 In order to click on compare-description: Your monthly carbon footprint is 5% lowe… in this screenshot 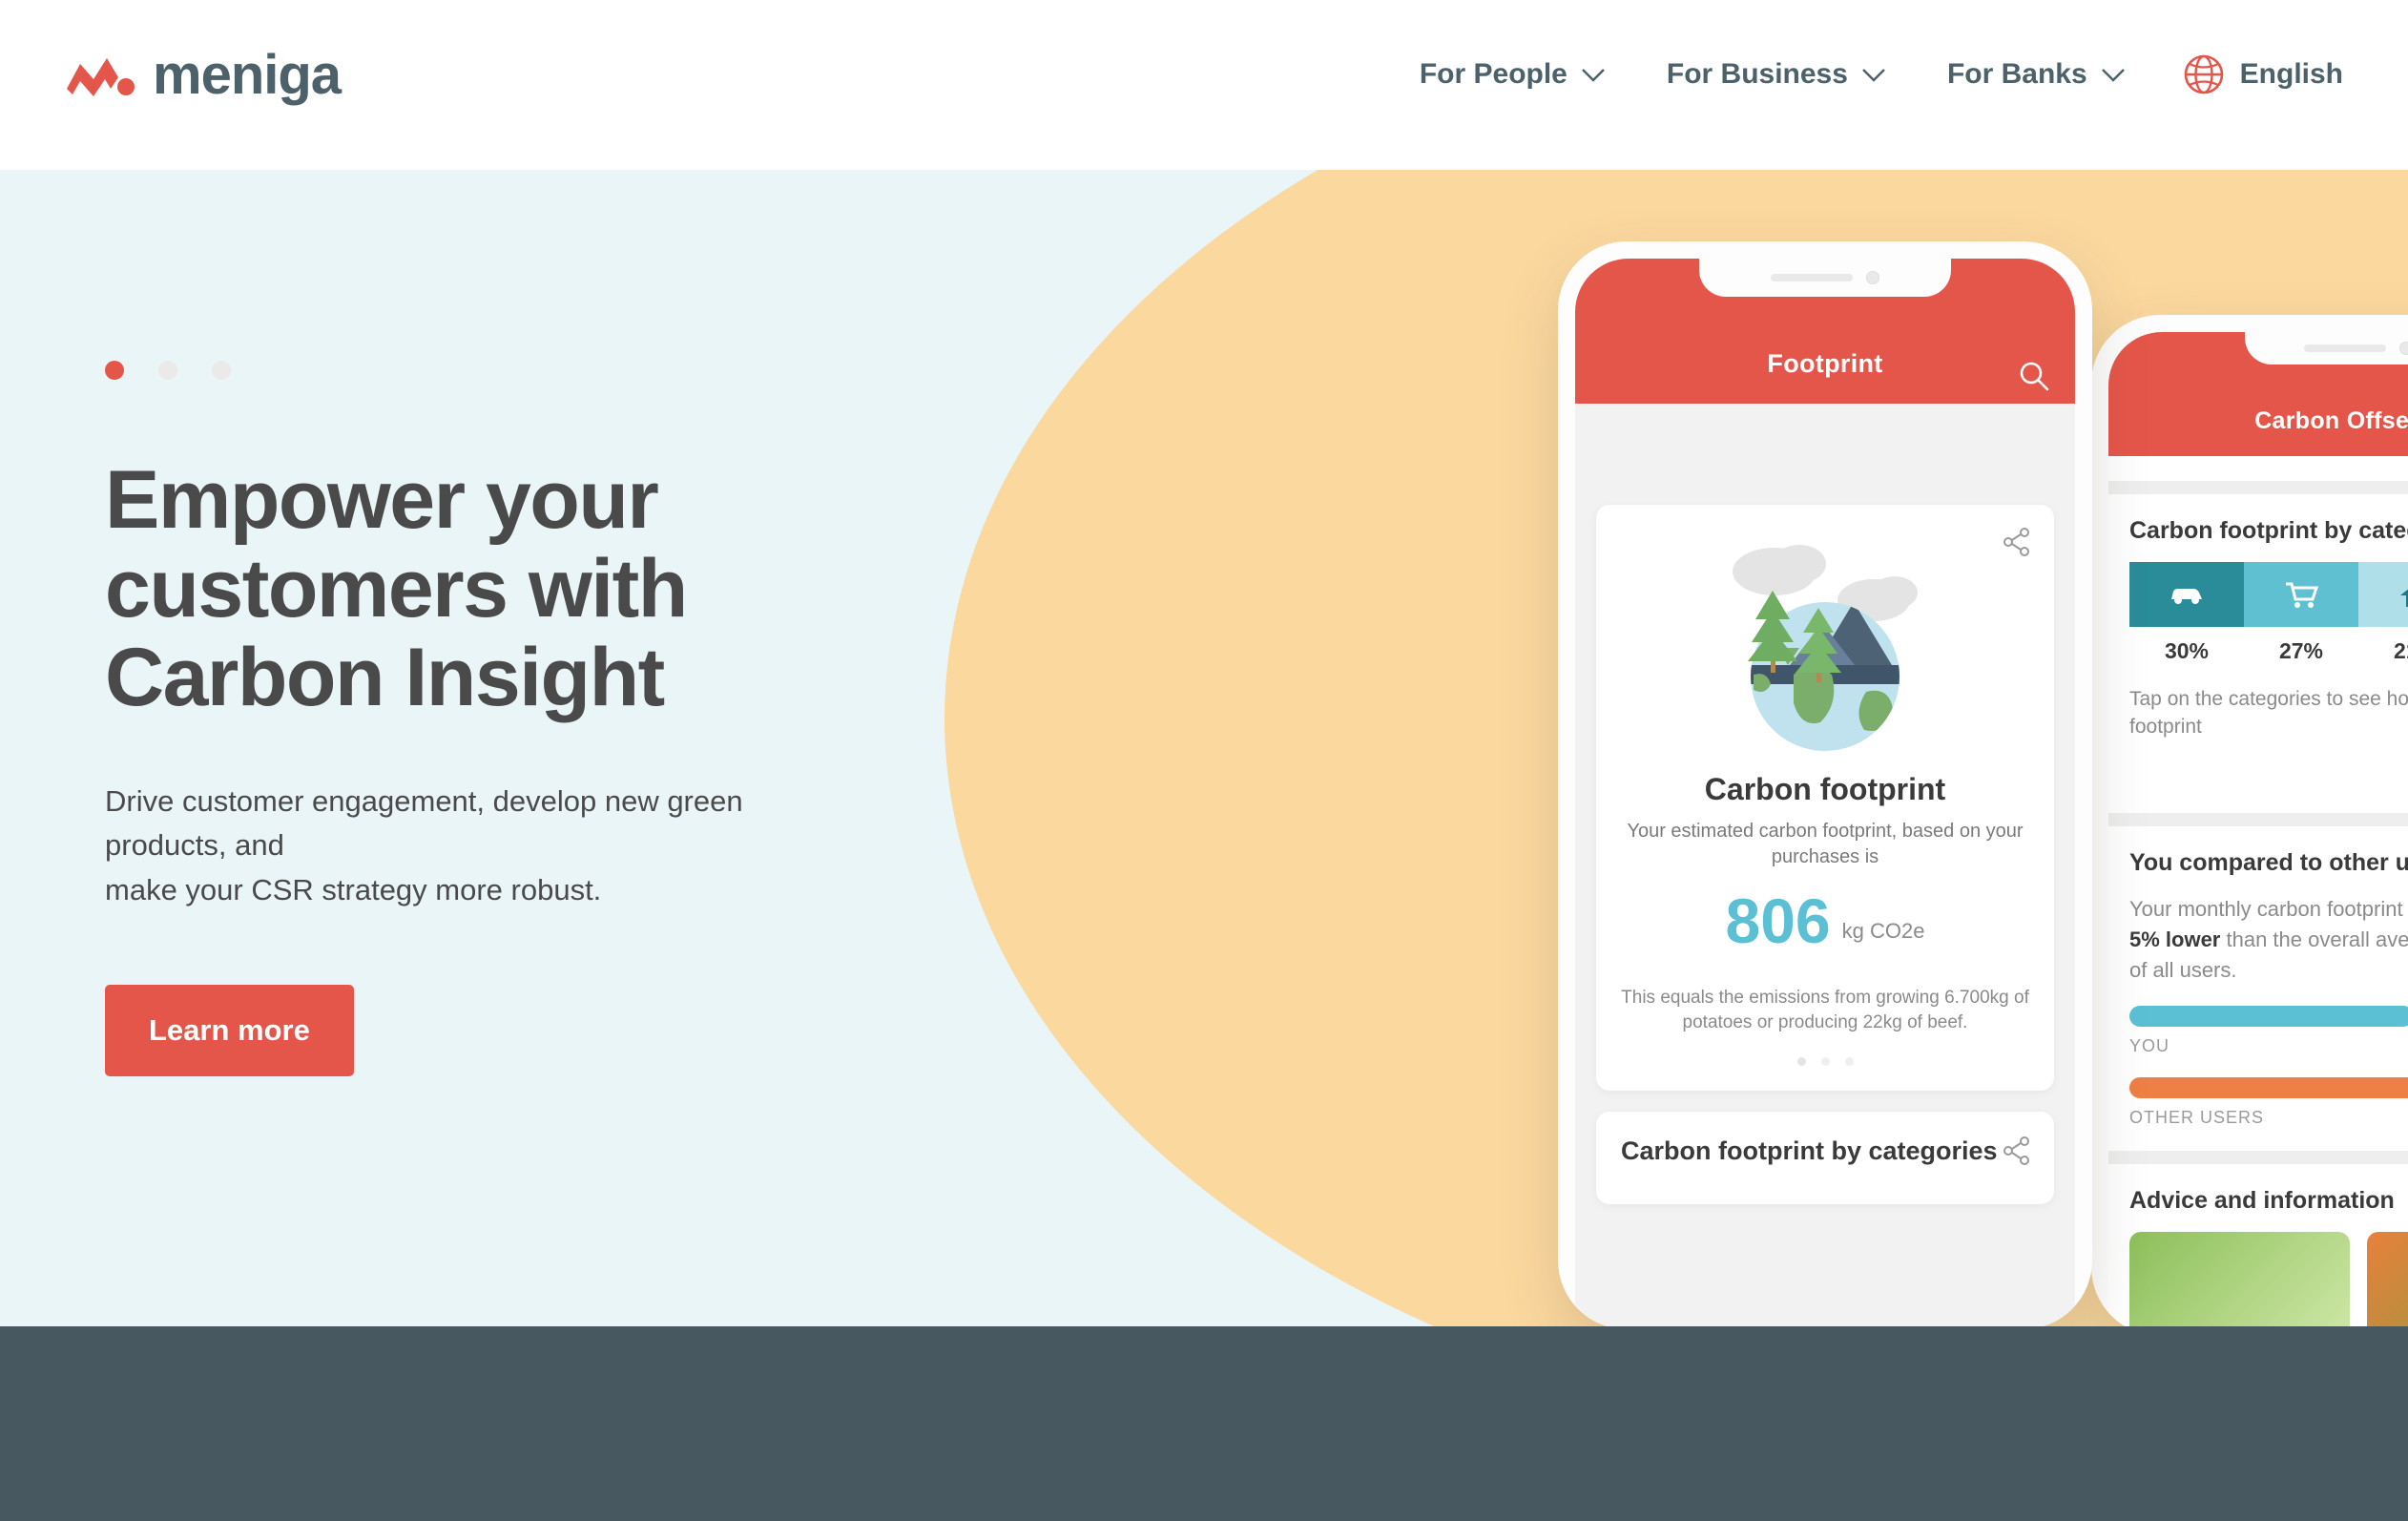, I will do `click(2268, 940)`.